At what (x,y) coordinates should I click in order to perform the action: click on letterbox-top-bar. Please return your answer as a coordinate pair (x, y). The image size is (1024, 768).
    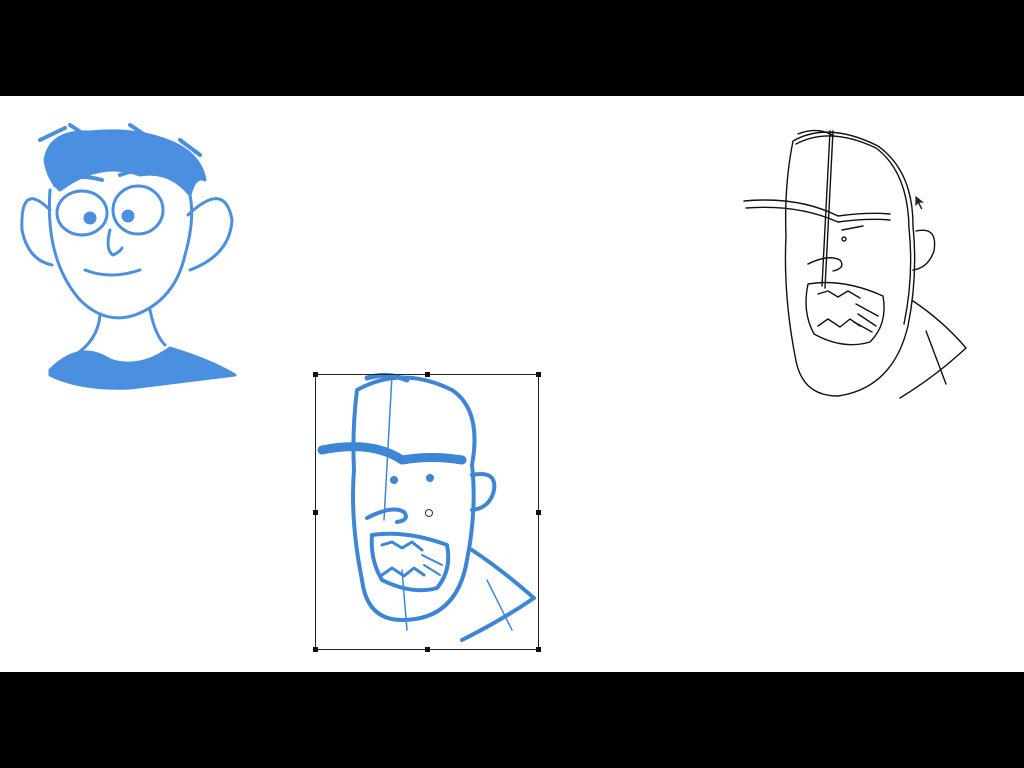
    Looking at the image, I should click on (512, 48).